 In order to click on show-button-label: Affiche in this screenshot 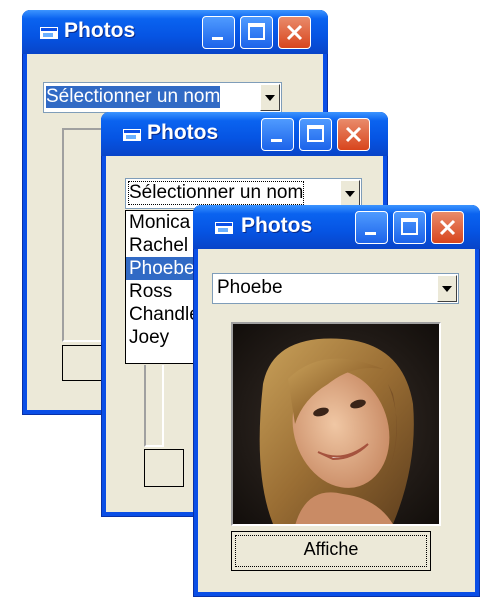, I will do `click(331, 549)`.